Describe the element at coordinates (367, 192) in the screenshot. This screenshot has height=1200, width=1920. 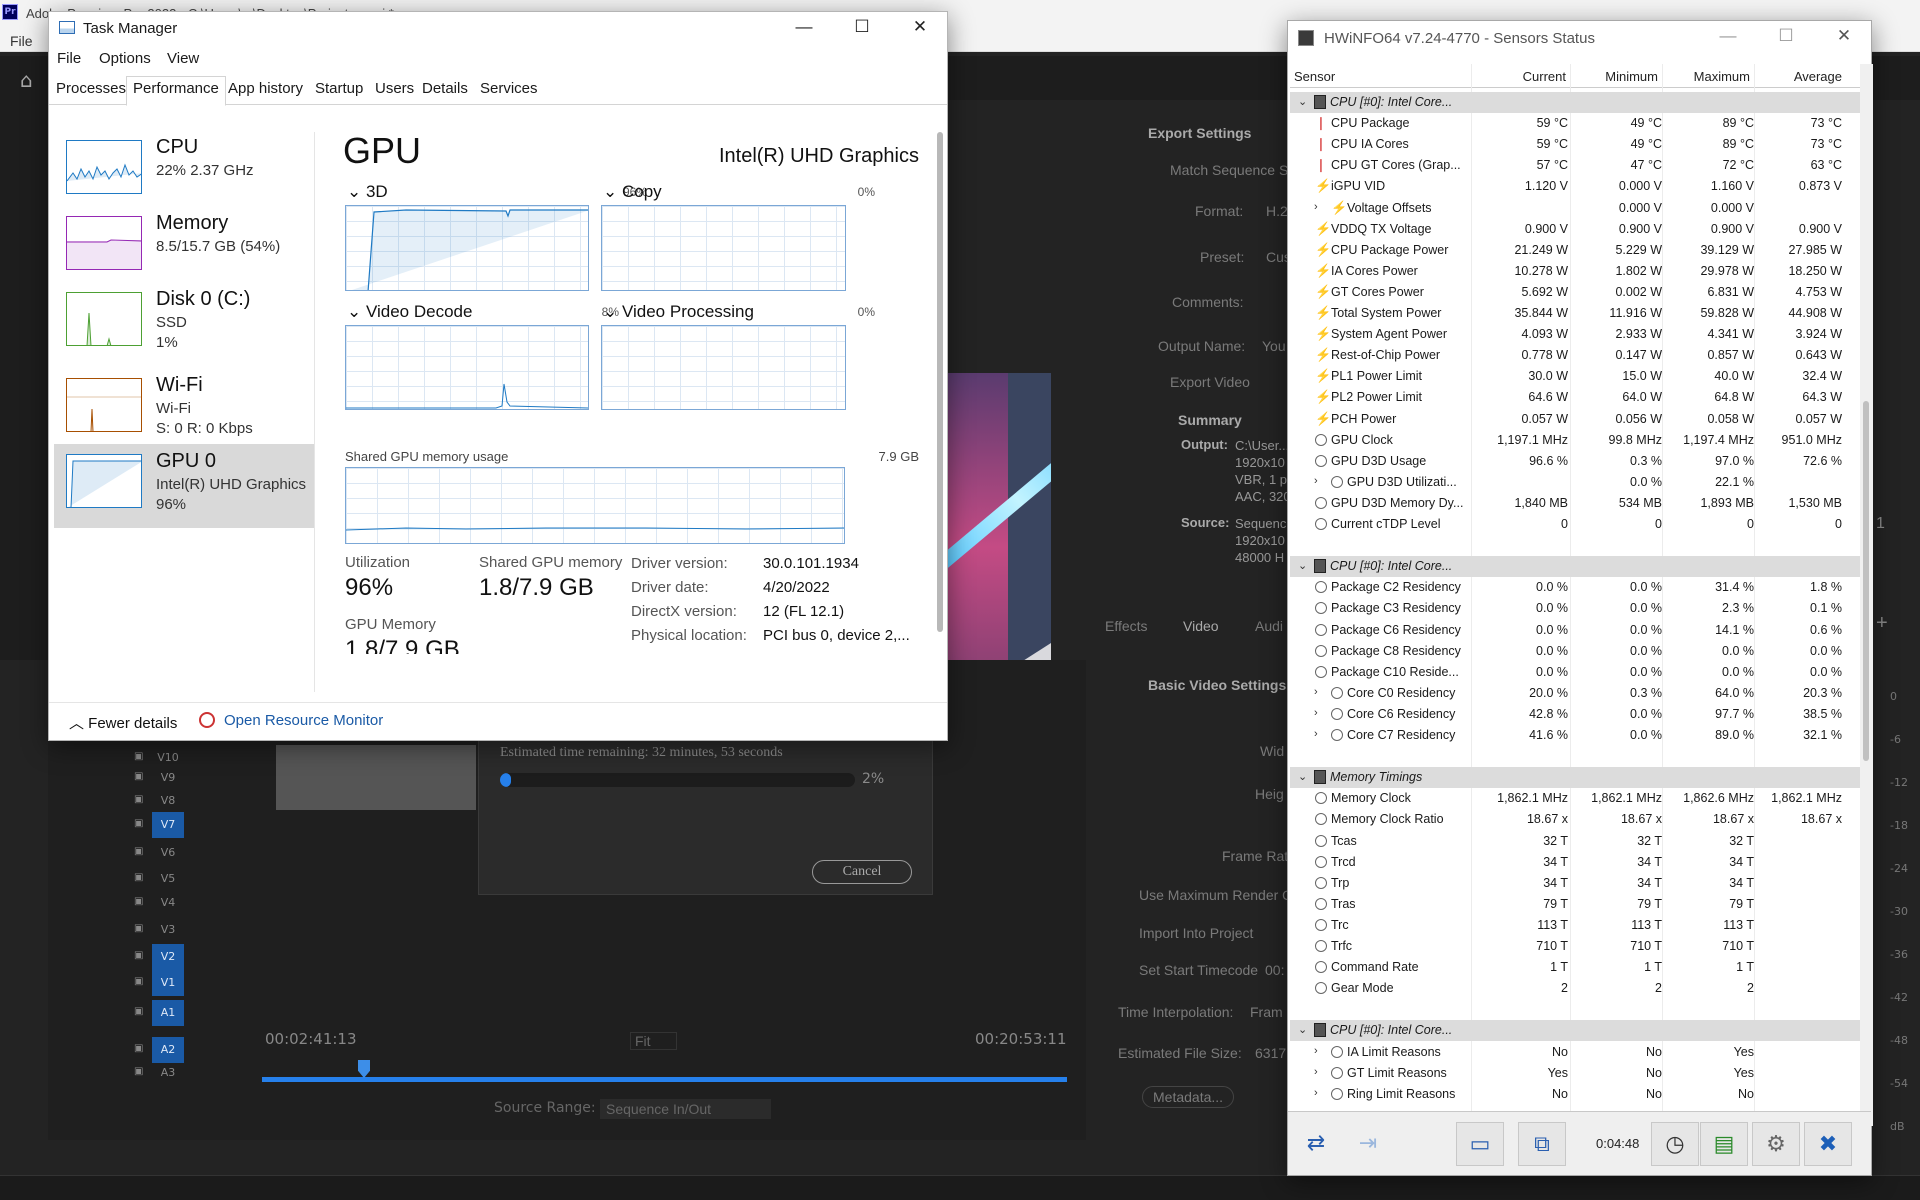
I see `engine-3d-dropdown: ⌄ 3D` at that location.